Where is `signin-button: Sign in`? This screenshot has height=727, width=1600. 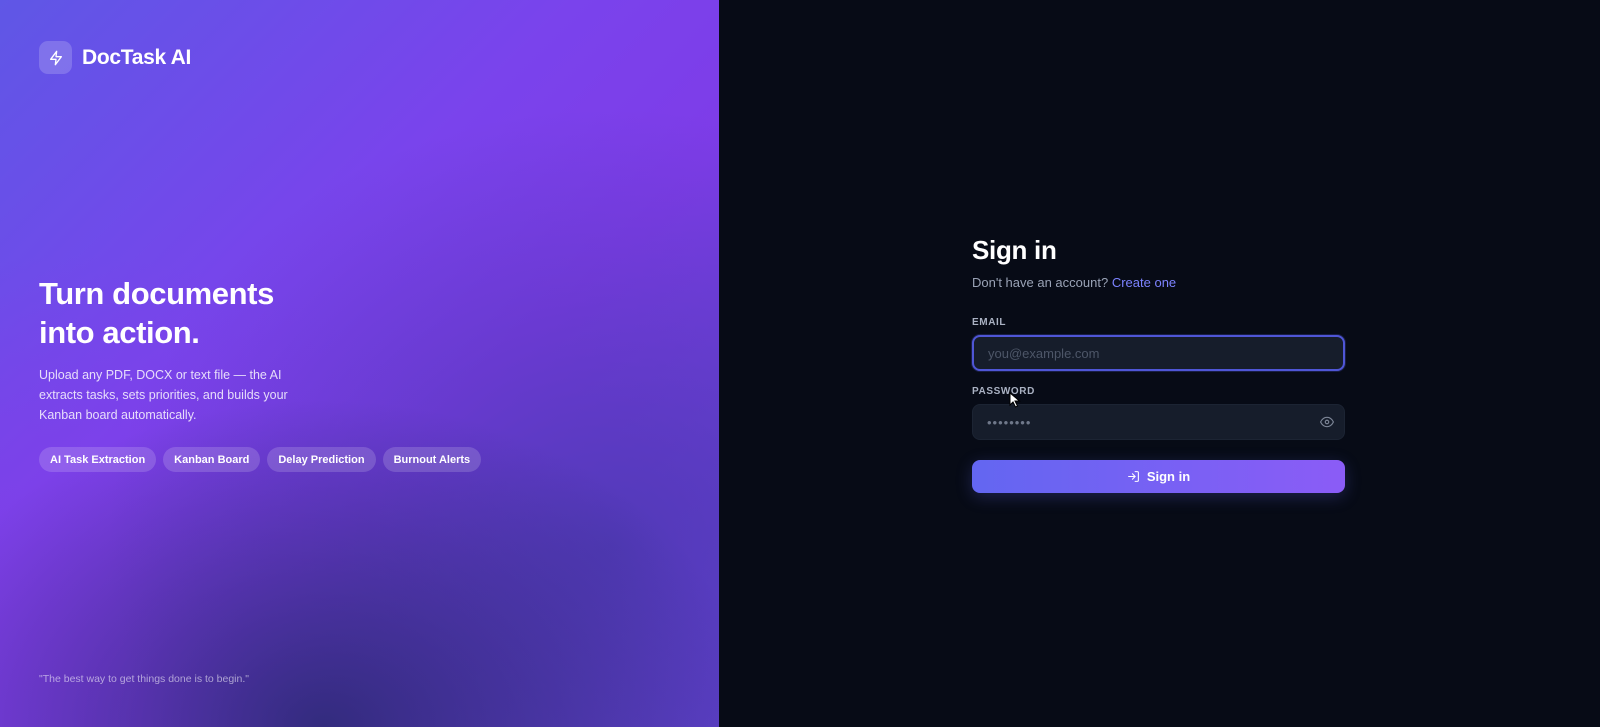 signin-button: Sign in is located at coordinates (1158, 476).